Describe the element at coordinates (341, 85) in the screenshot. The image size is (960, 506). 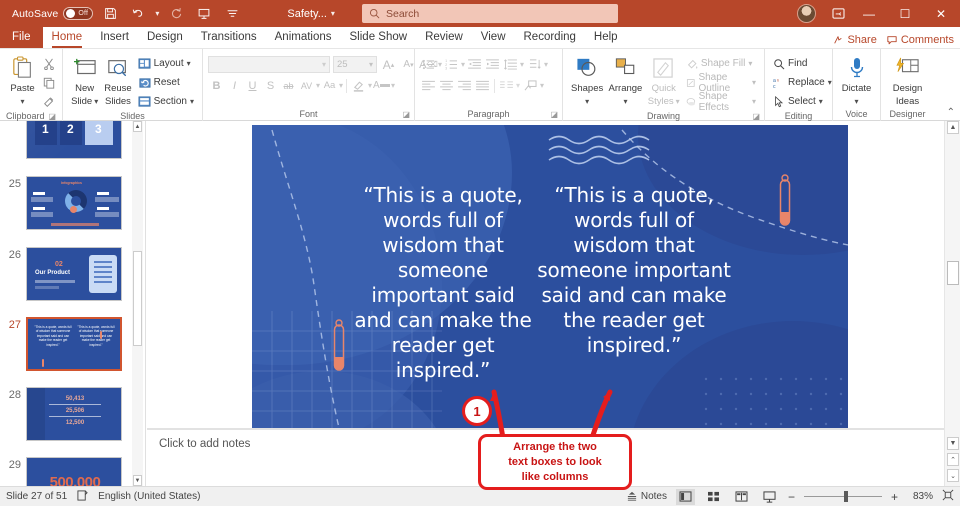
I see `change-case-dropdown-icon: ▾` at that location.